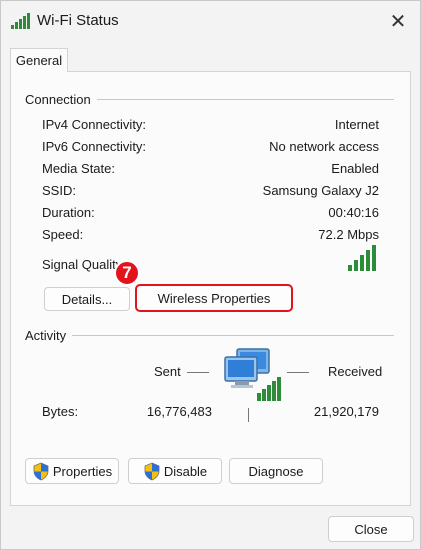  I want to click on close-button: Close, so click(371, 529).